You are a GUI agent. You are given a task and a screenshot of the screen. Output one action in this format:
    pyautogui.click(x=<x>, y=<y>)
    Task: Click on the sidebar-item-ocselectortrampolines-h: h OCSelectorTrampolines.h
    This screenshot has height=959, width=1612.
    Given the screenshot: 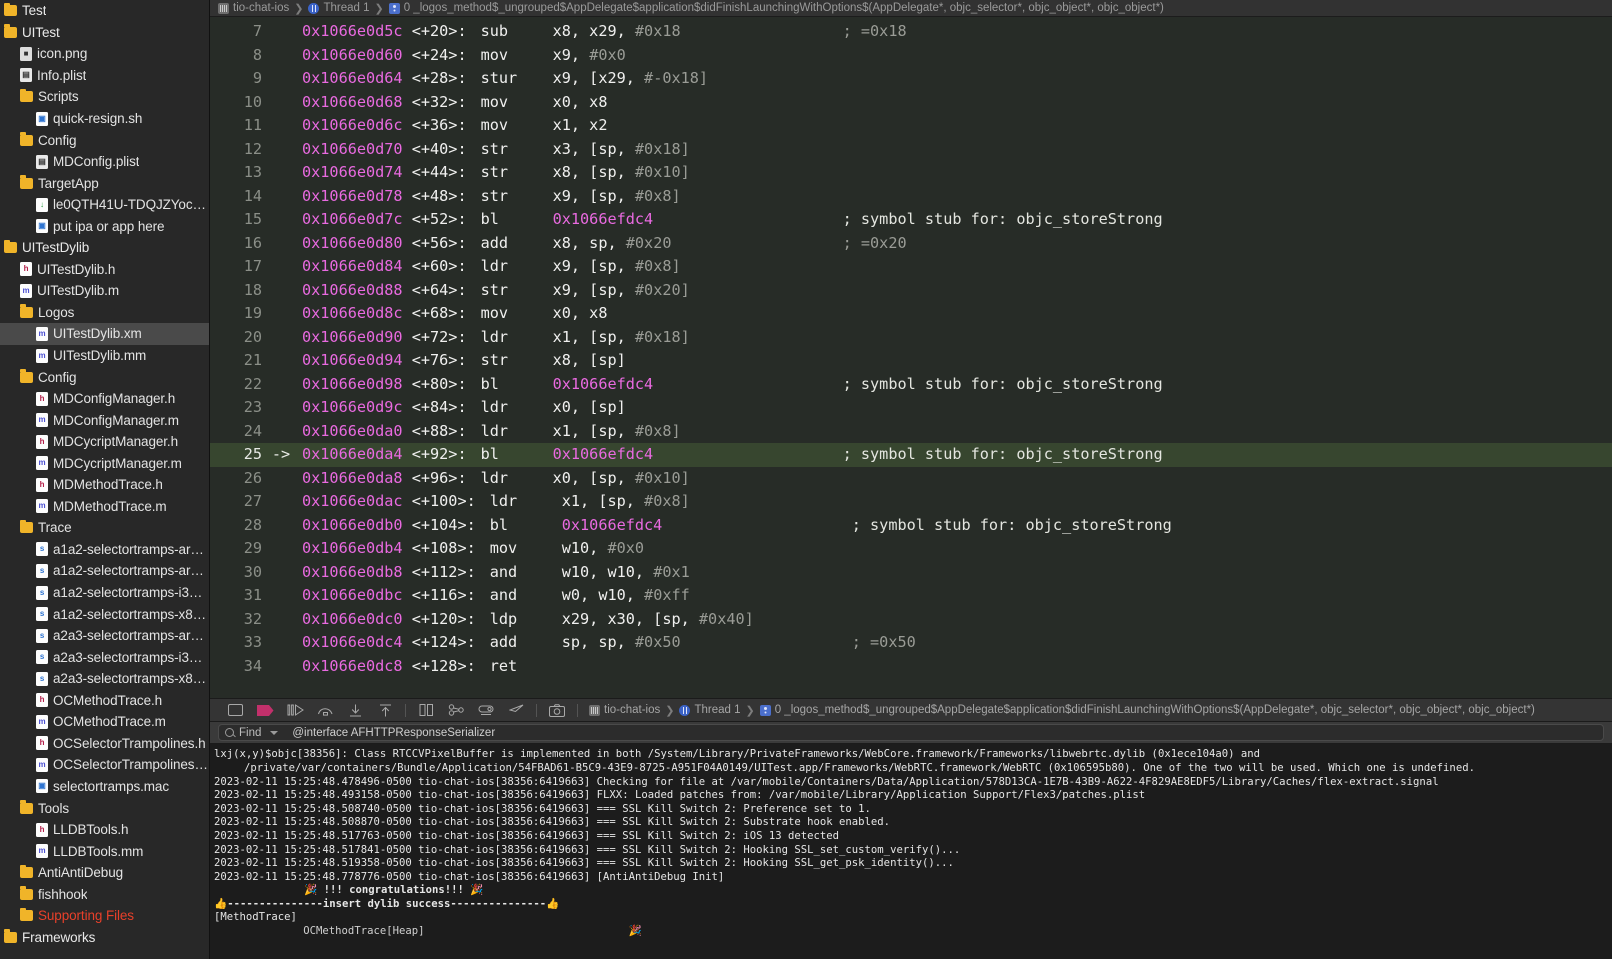 What is the action you would take?
    pyautogui.click(x=104, y=744)
    